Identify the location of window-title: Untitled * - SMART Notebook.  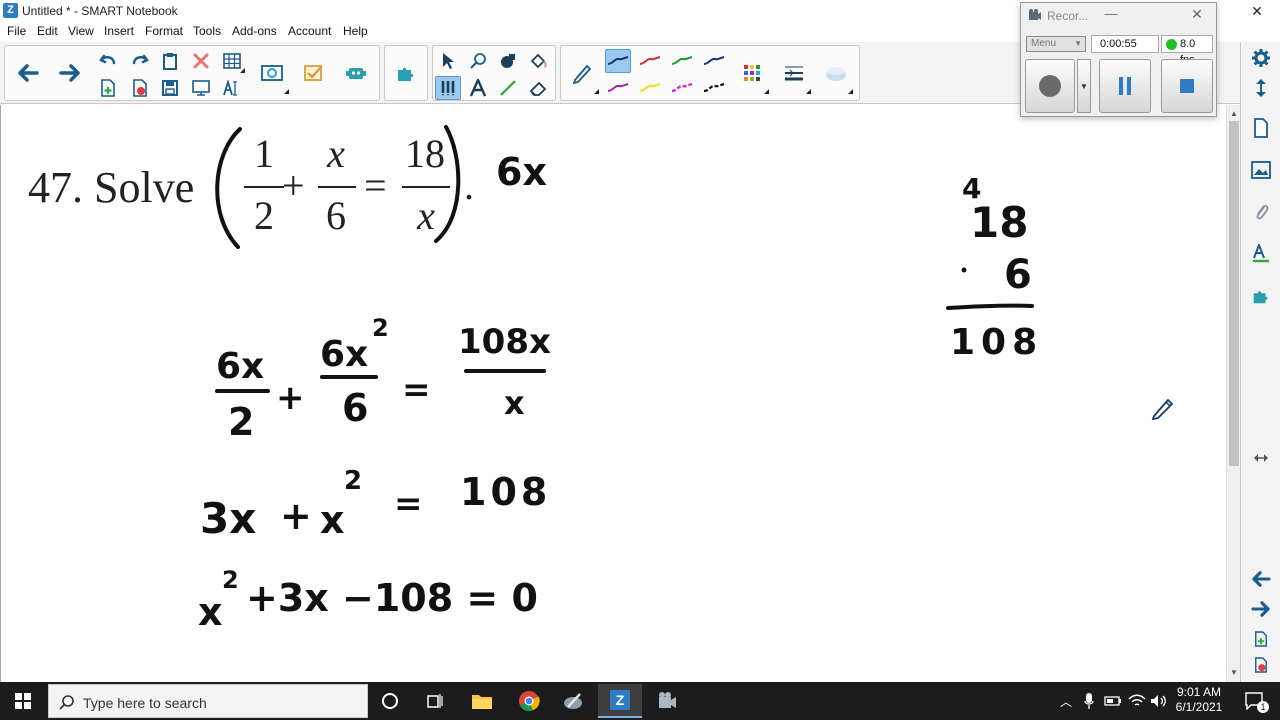
(100, 11).